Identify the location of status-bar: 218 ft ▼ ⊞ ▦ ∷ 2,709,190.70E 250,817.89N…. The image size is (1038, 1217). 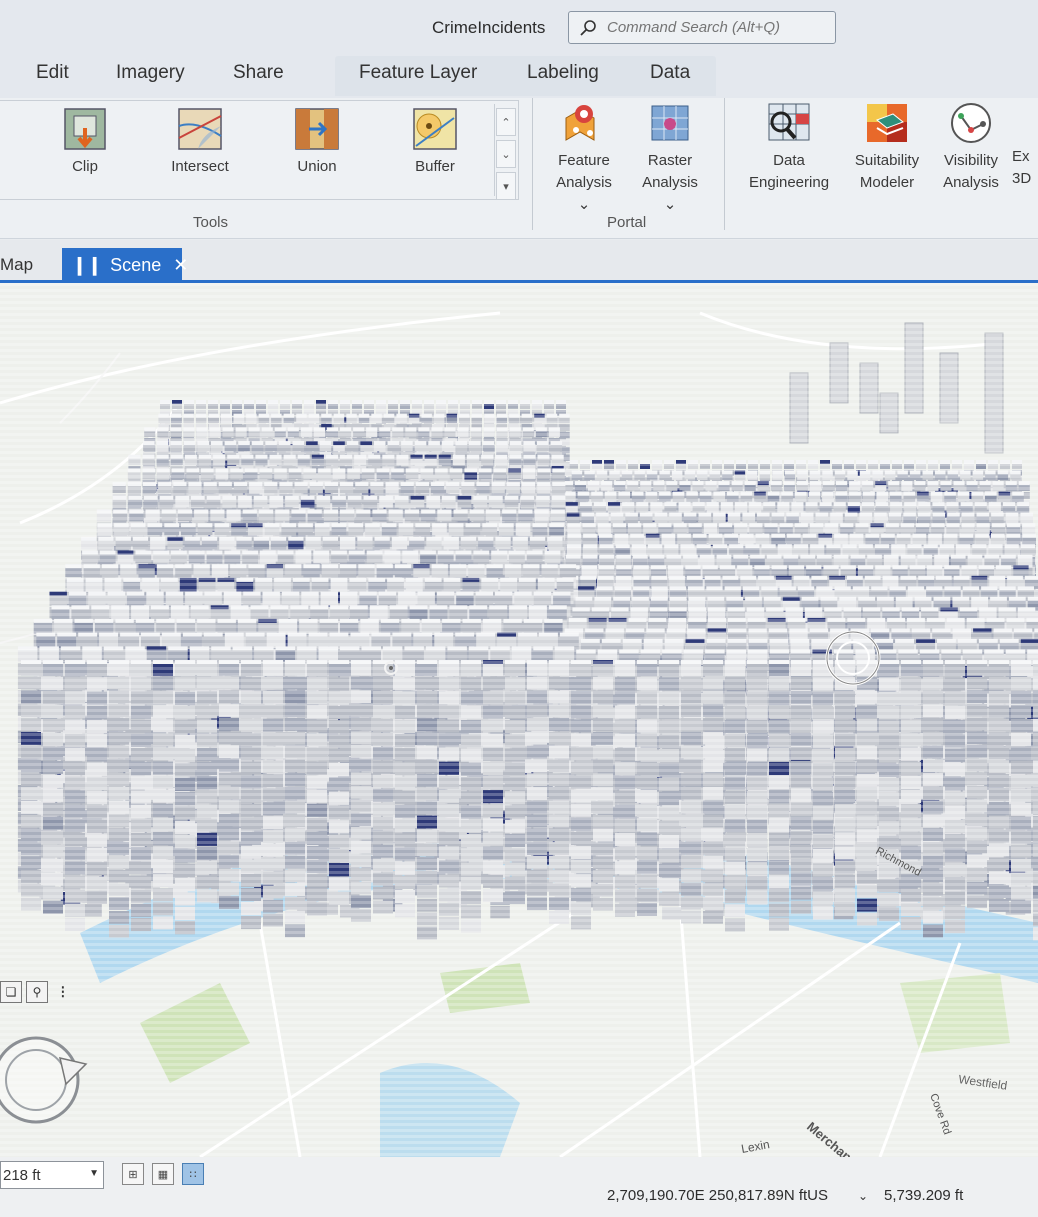
(519, 1187).